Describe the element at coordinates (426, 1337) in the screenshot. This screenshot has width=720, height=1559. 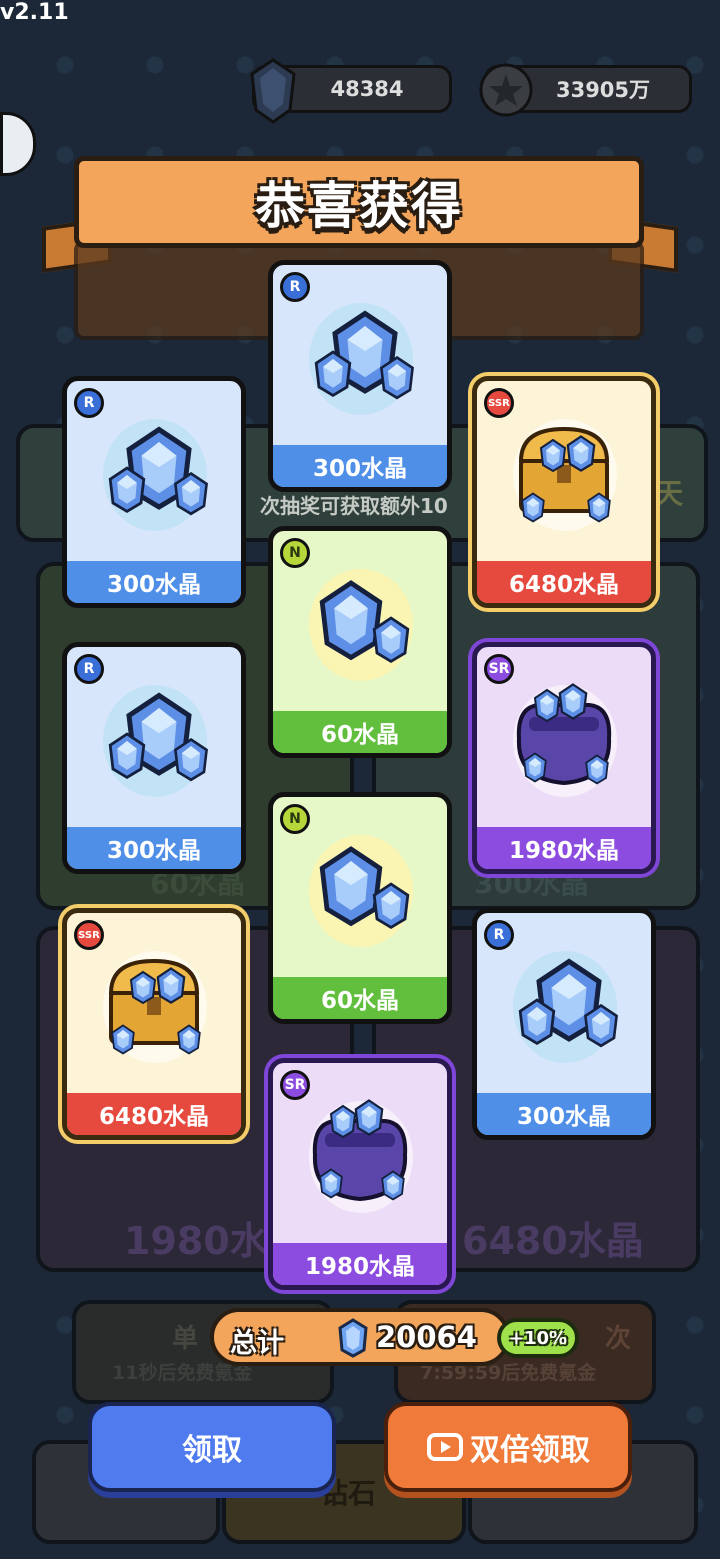
I see `total-value: 20064` at that location.